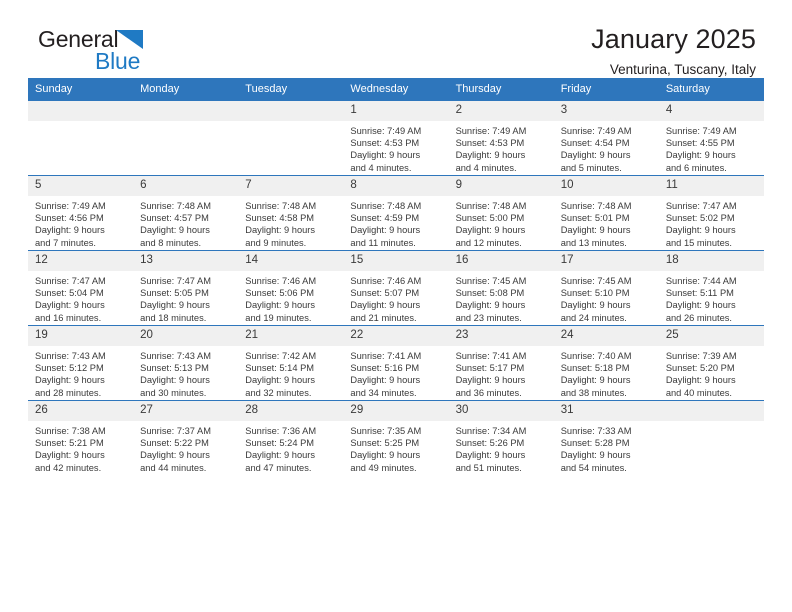 The height and width of the screenshot is (612, 792). What do you see at coordinates (69, 443) in the screenshot?
I see `sunset-time: Sunset: 5:21 PM` at bounding box center [69, 443].